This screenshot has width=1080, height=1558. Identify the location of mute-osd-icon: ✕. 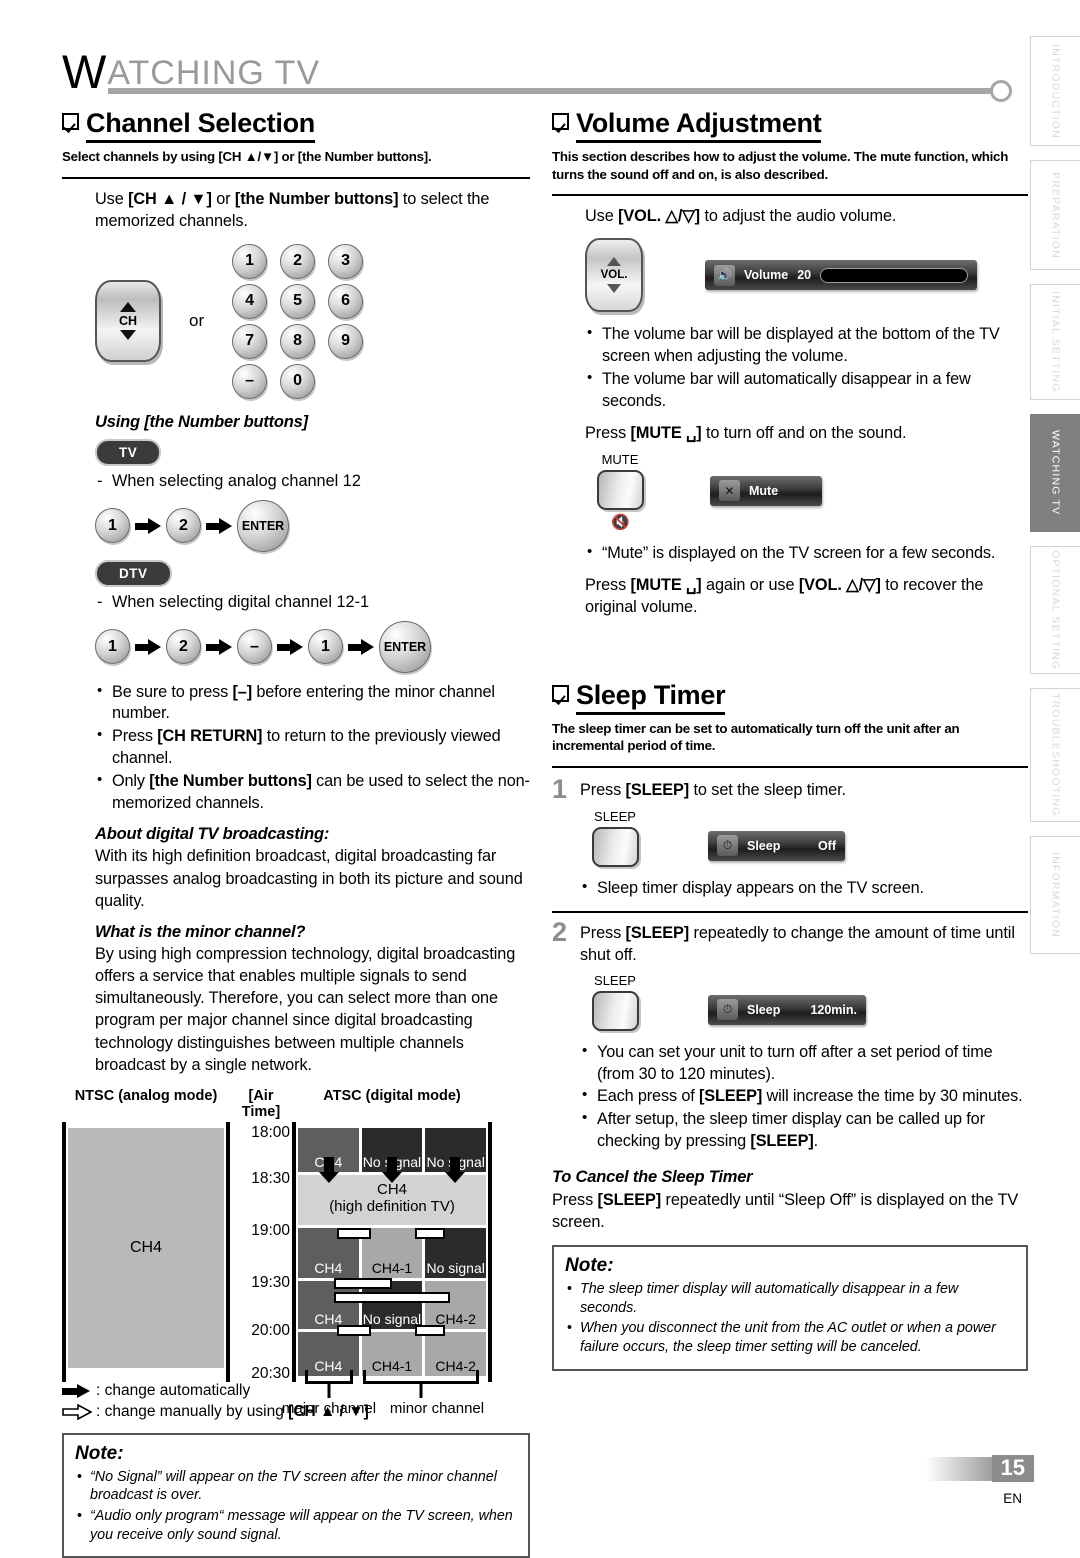
(729, 491).